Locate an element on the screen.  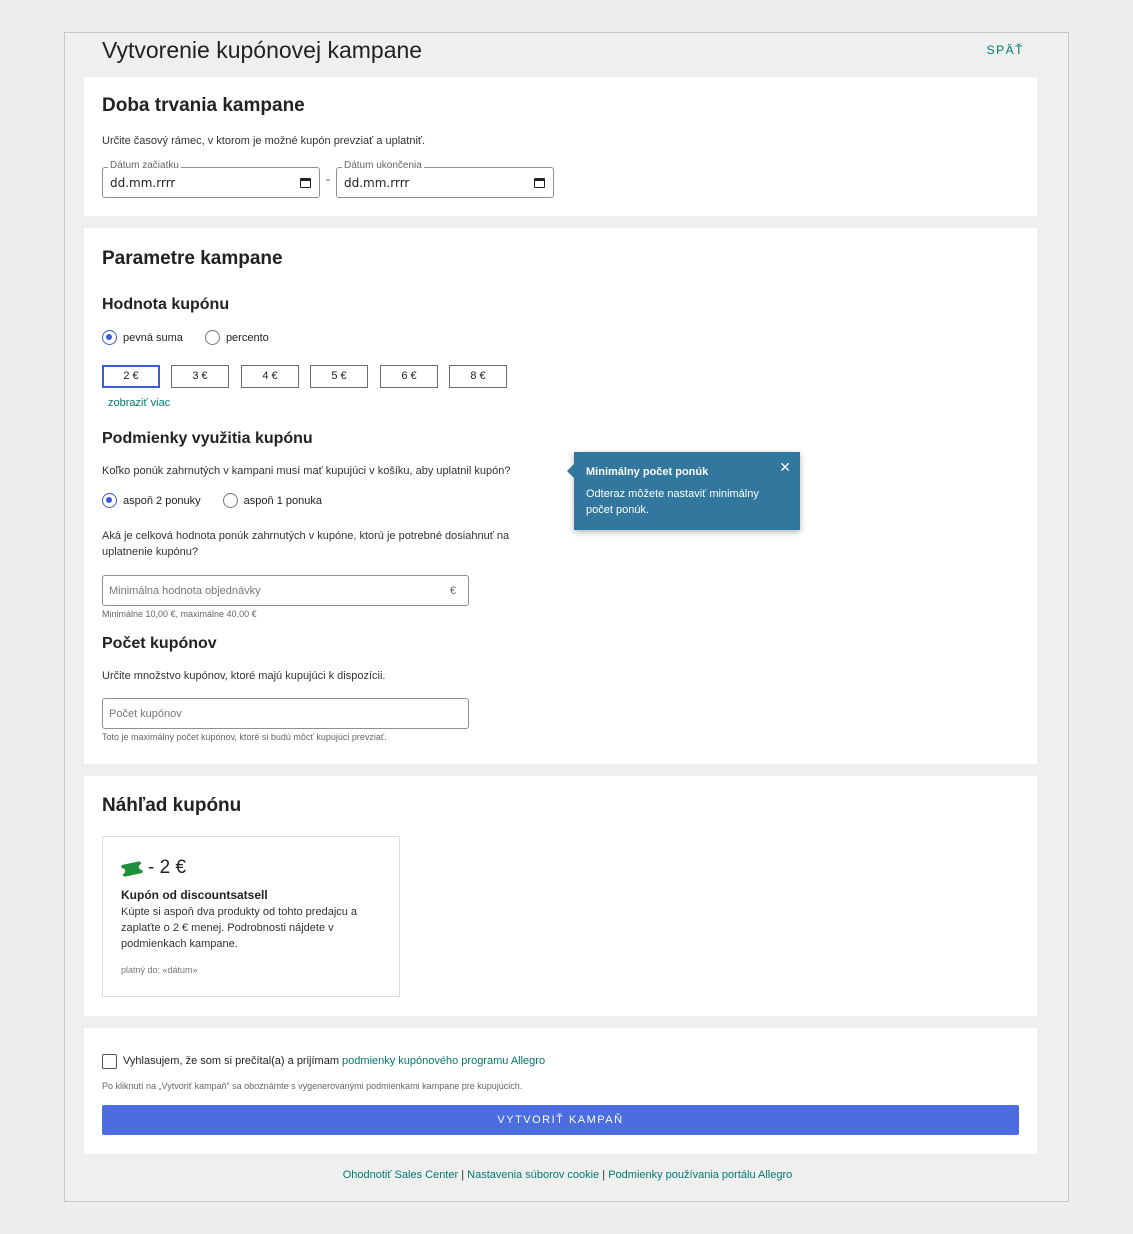
value-type-fixed: pevná suma is located at coordinates (142, 337).